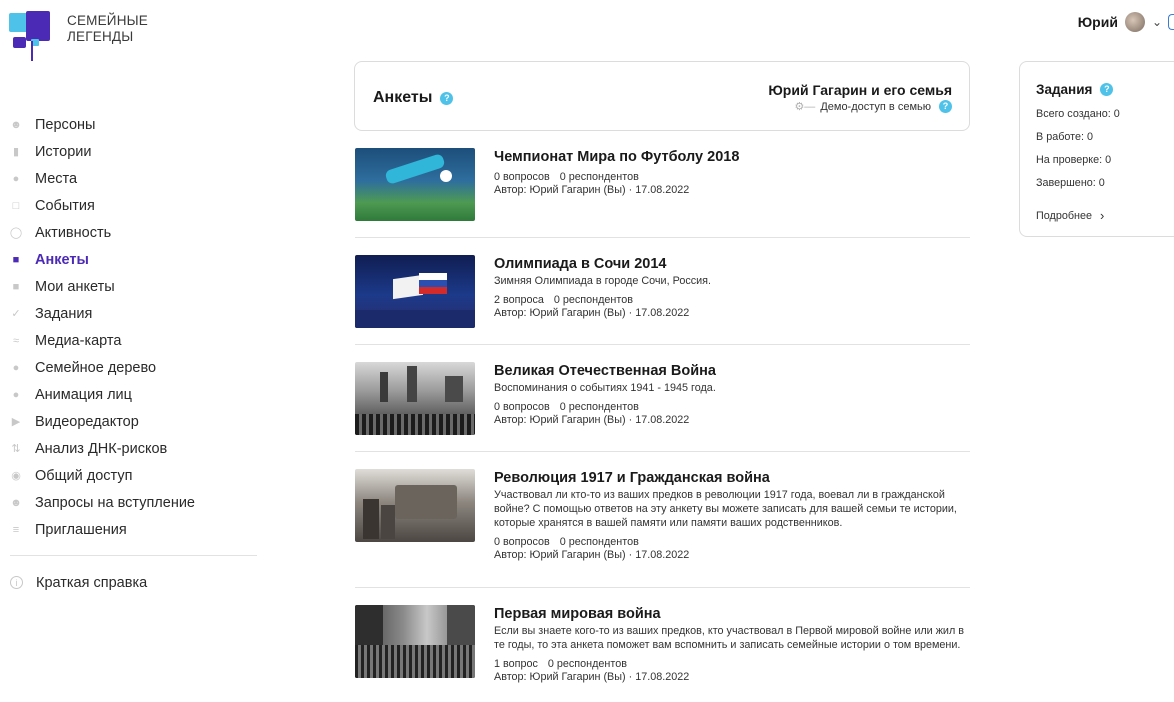 The width and height of the screenshot is (1174, 702). What do you see at coordinates (1078, 114) in the screenshot?
I see `tasks-created: Всего создано: 0` at bounding box center [1078, 114].